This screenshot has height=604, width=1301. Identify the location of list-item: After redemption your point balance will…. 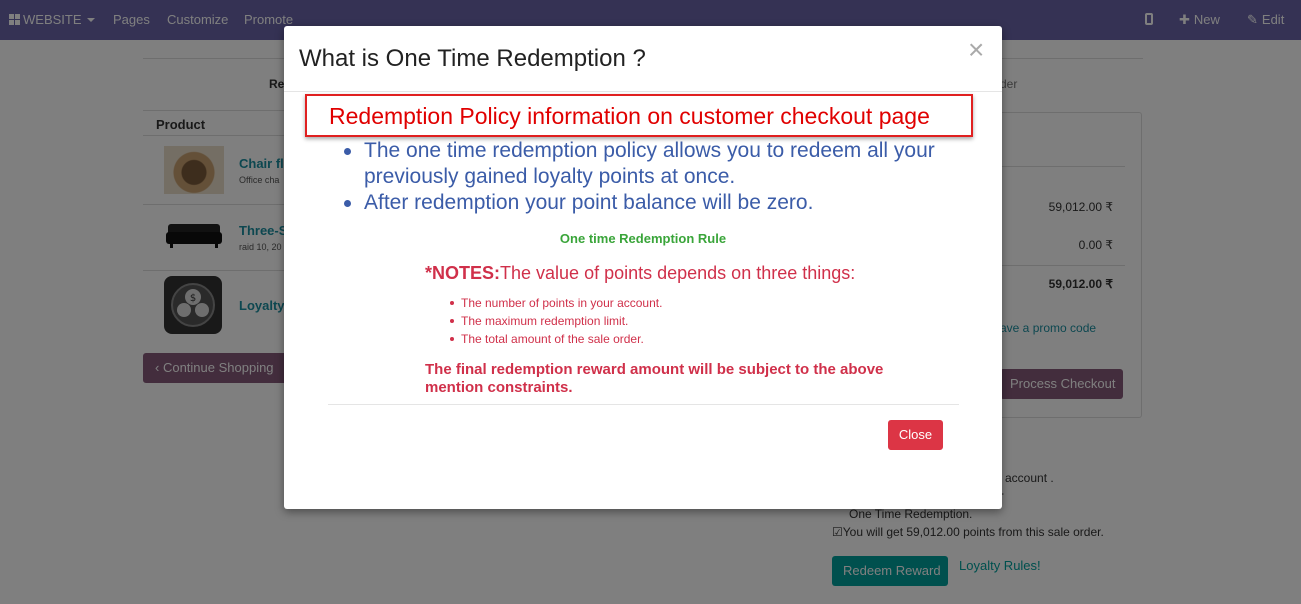
(649, 203).